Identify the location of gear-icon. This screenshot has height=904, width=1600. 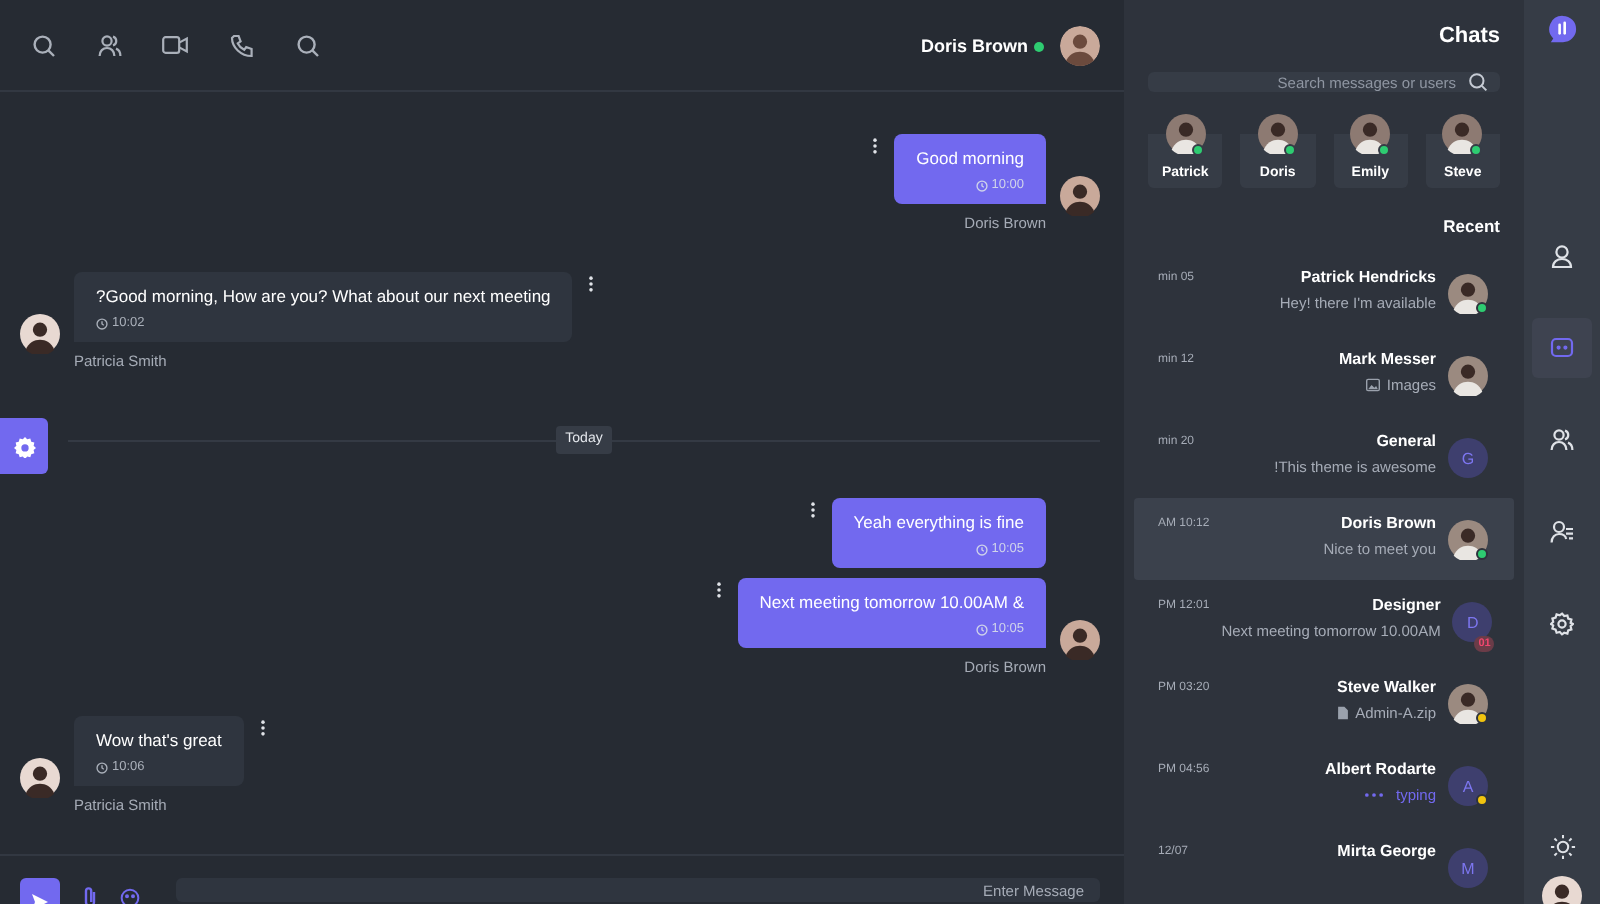
(24, 446).